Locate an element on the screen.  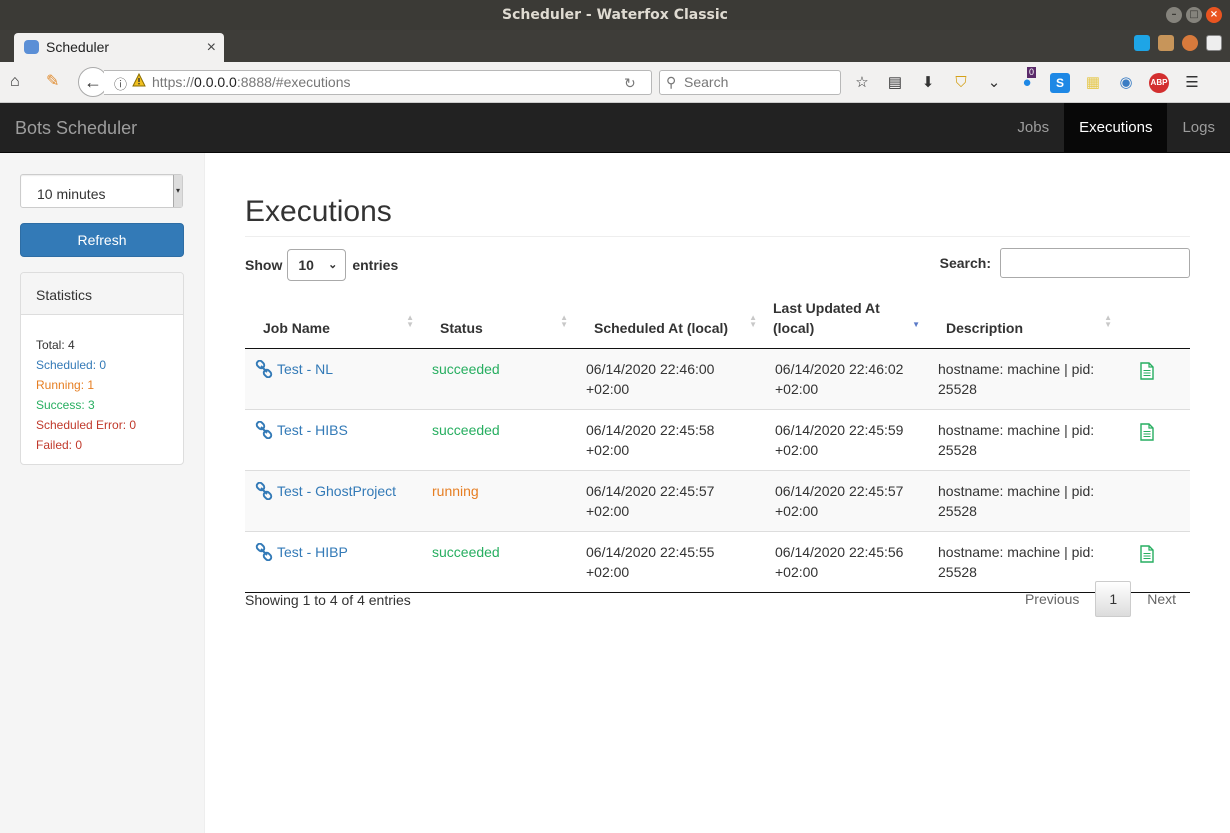
extension-cookie-icon is located at coordinates (1190, 43).